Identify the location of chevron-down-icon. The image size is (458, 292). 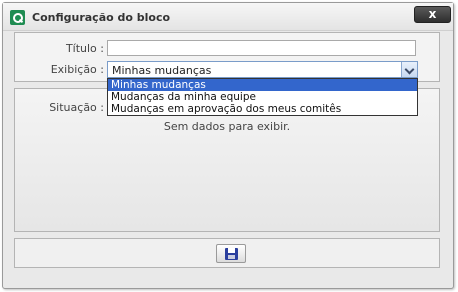
(409, 69).